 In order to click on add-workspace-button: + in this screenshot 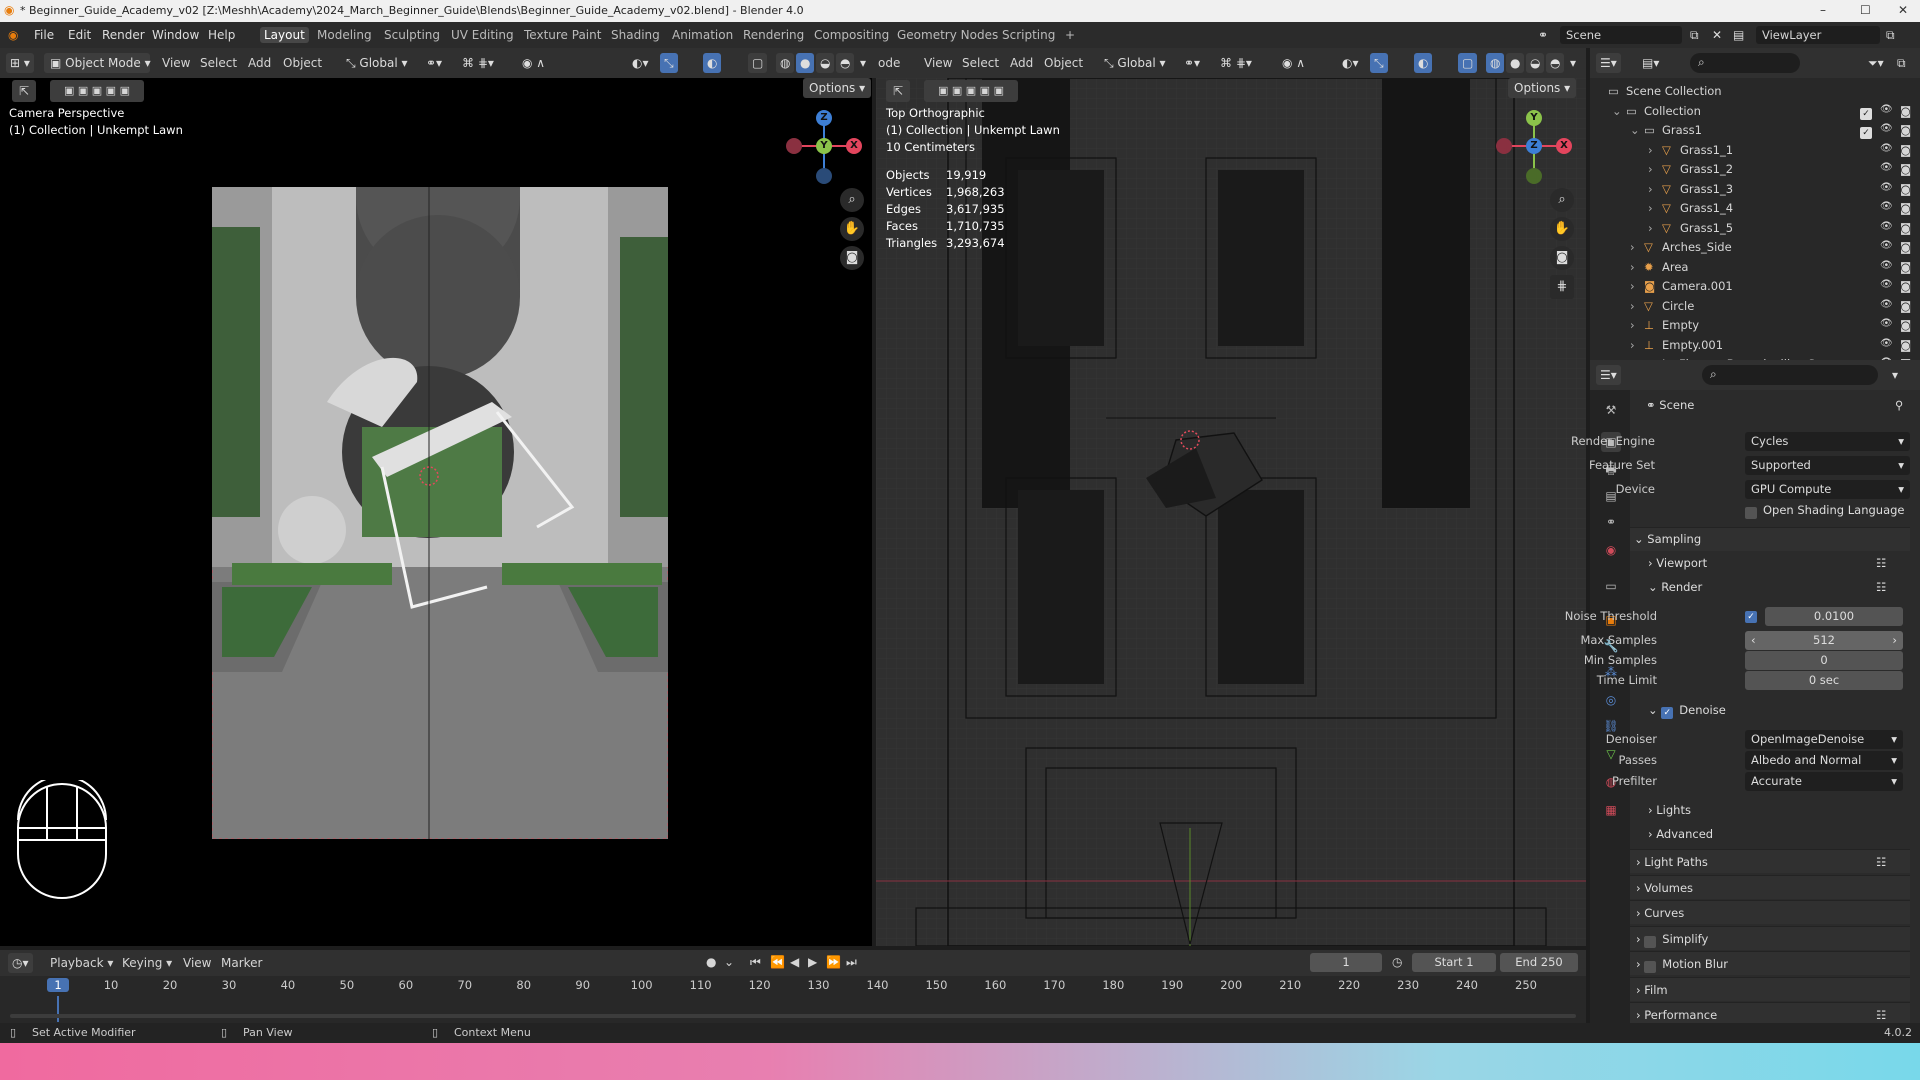, I will do `click(1070, 35)`.